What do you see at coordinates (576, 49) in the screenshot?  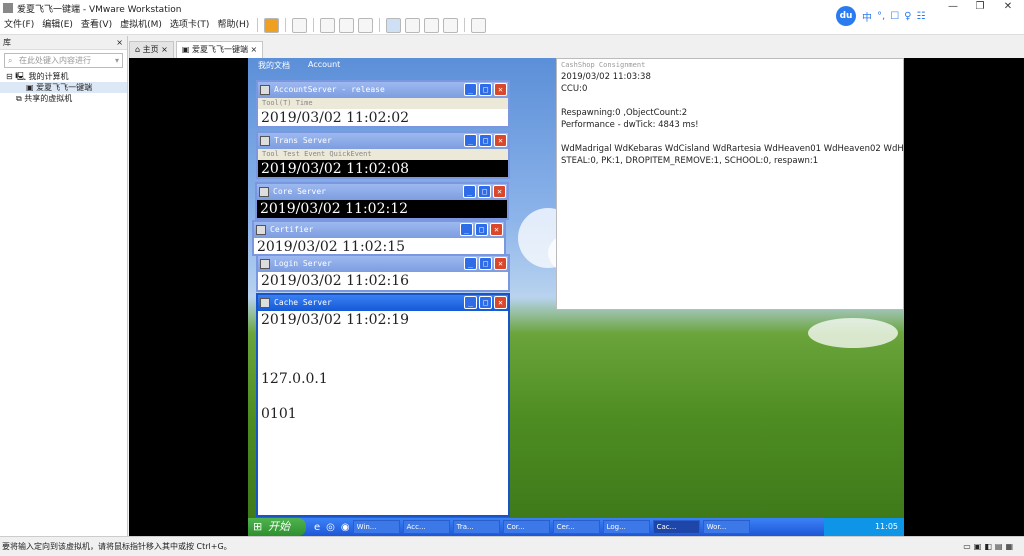 I see `tab-bar: ⌂ 主页 × ▣ 爱夏飞飞一键端 ×` at bounding box center [576, 49].